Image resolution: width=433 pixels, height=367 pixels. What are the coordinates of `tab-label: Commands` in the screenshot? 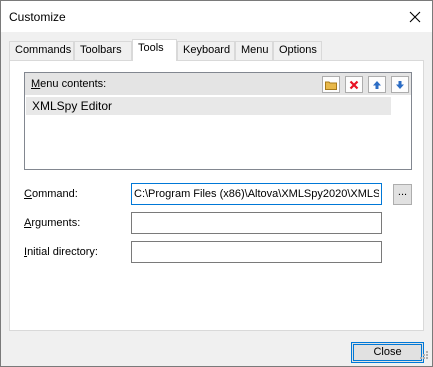 It's located at (43, 50).